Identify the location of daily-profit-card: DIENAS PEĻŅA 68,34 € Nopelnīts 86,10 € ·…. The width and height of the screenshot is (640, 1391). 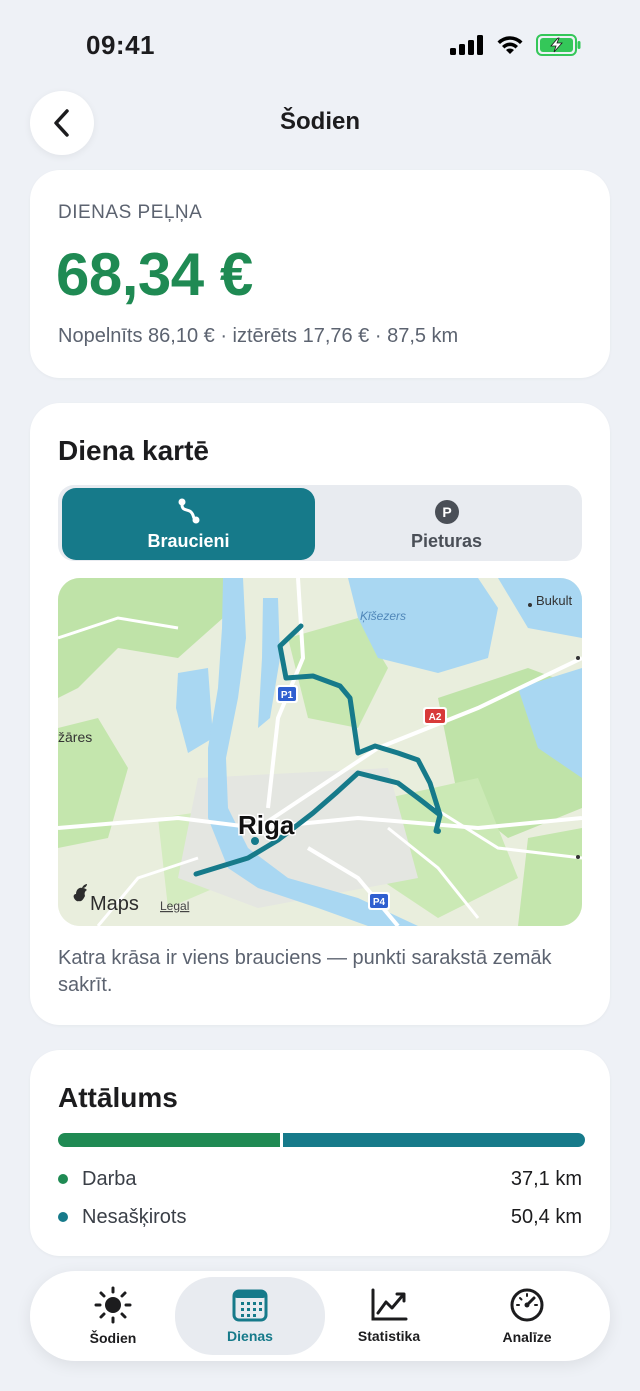
(320, 274).